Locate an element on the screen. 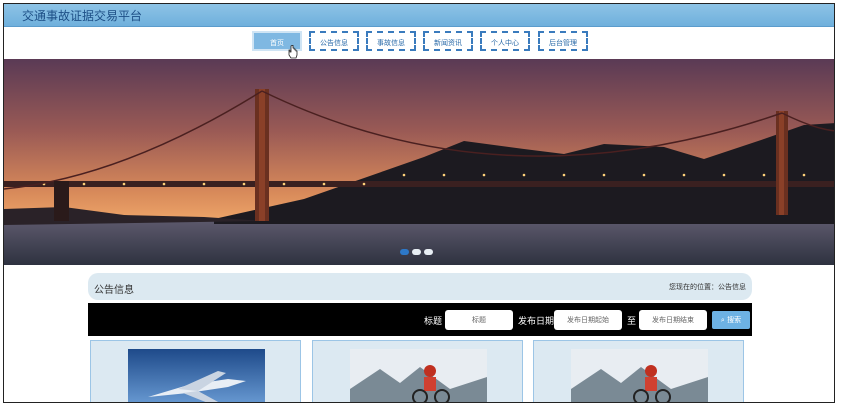 The image size is (844, 408). to-label: 至 is located at coordinates (632, 322).